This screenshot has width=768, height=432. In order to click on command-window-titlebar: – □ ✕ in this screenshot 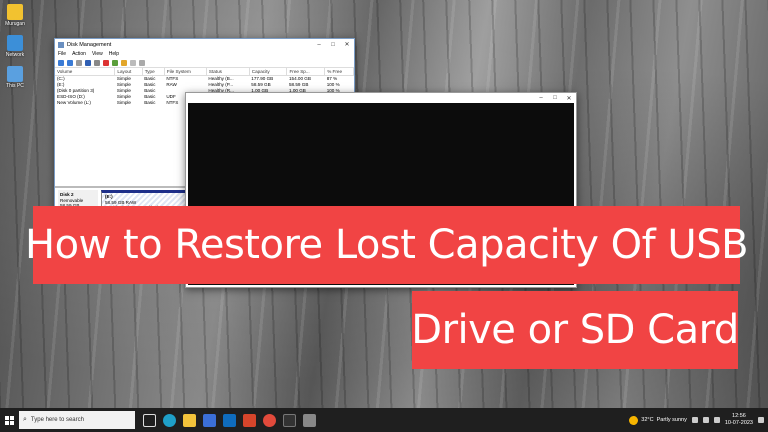, I will do `click(381, 98)`.